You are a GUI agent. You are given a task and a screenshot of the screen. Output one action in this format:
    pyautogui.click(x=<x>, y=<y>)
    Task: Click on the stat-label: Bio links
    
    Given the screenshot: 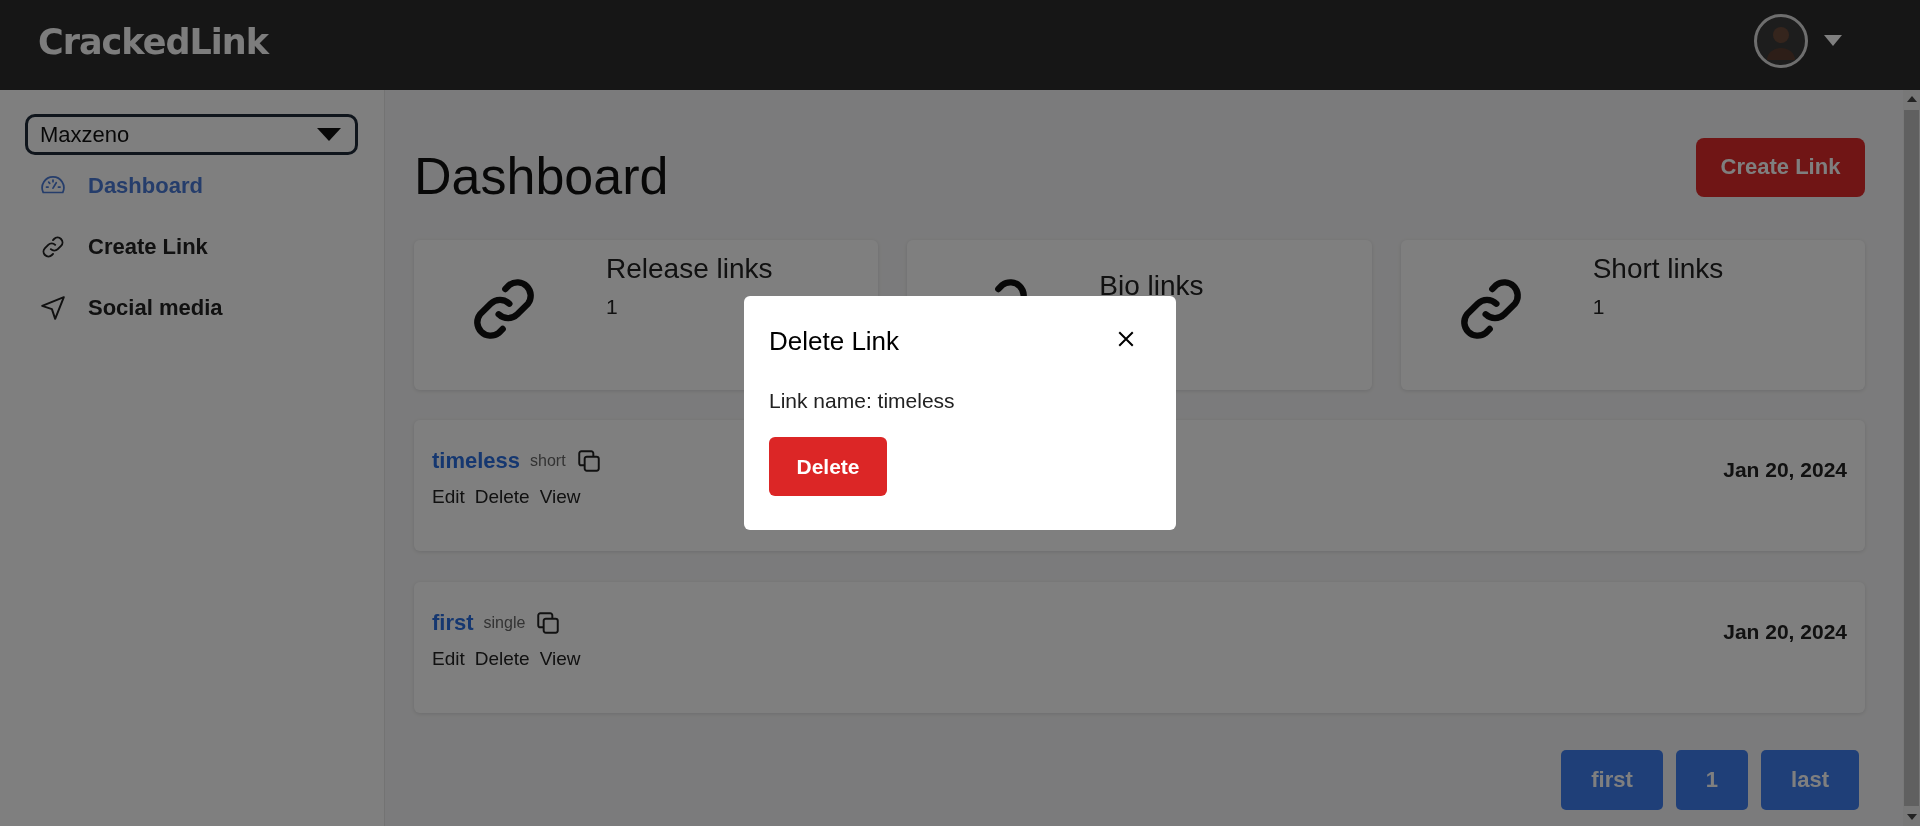 What is the action you would take?
    pyautogui.click(x=1151, y=286)
    